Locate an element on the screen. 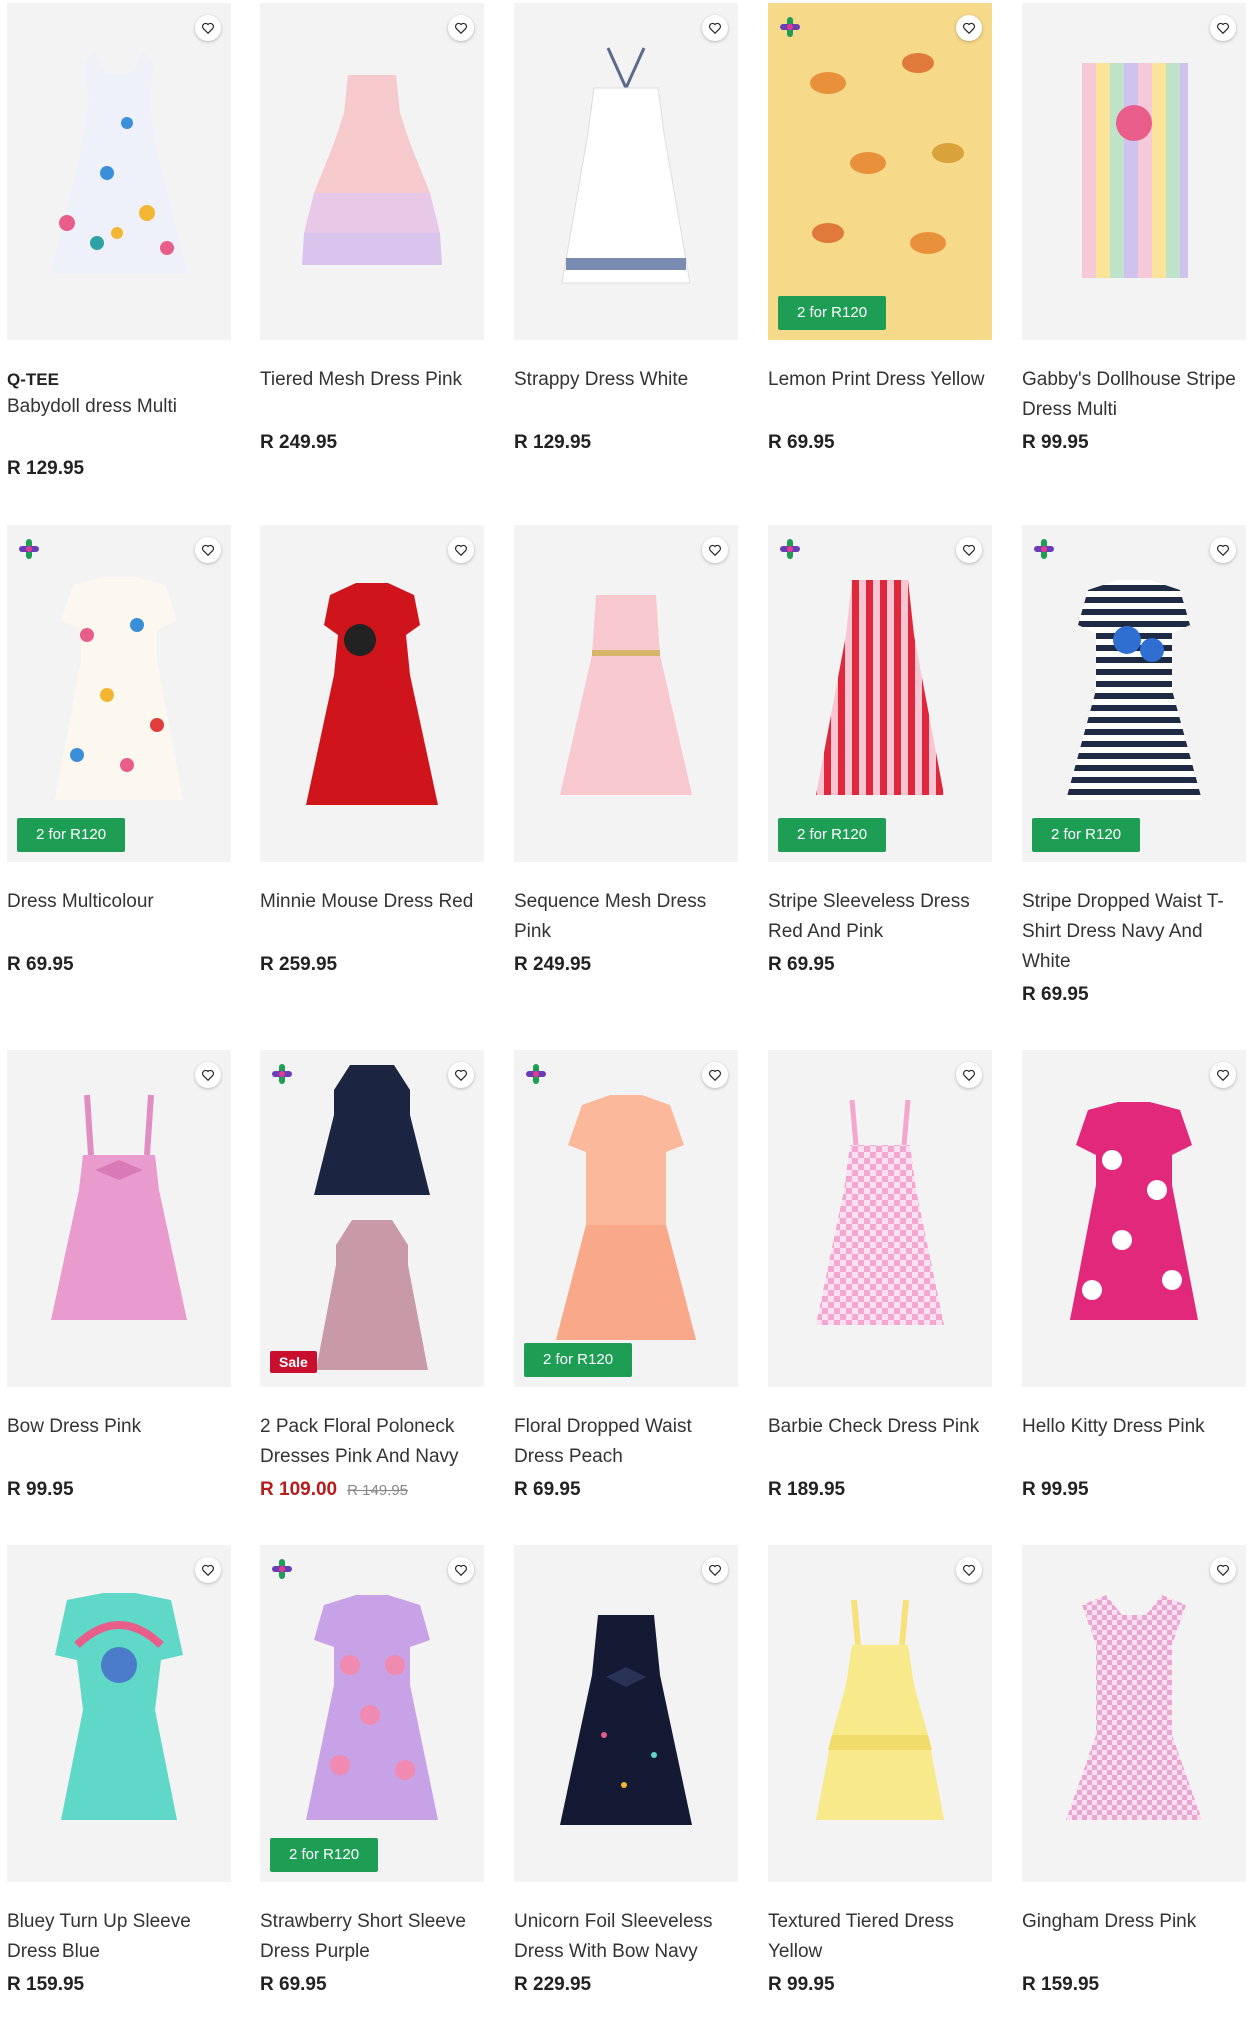 This screenshot has height=2024, width=1250. product-card: Hello Kitty Dress Pink R 99.95 is located at coordinates (1134, 1275).